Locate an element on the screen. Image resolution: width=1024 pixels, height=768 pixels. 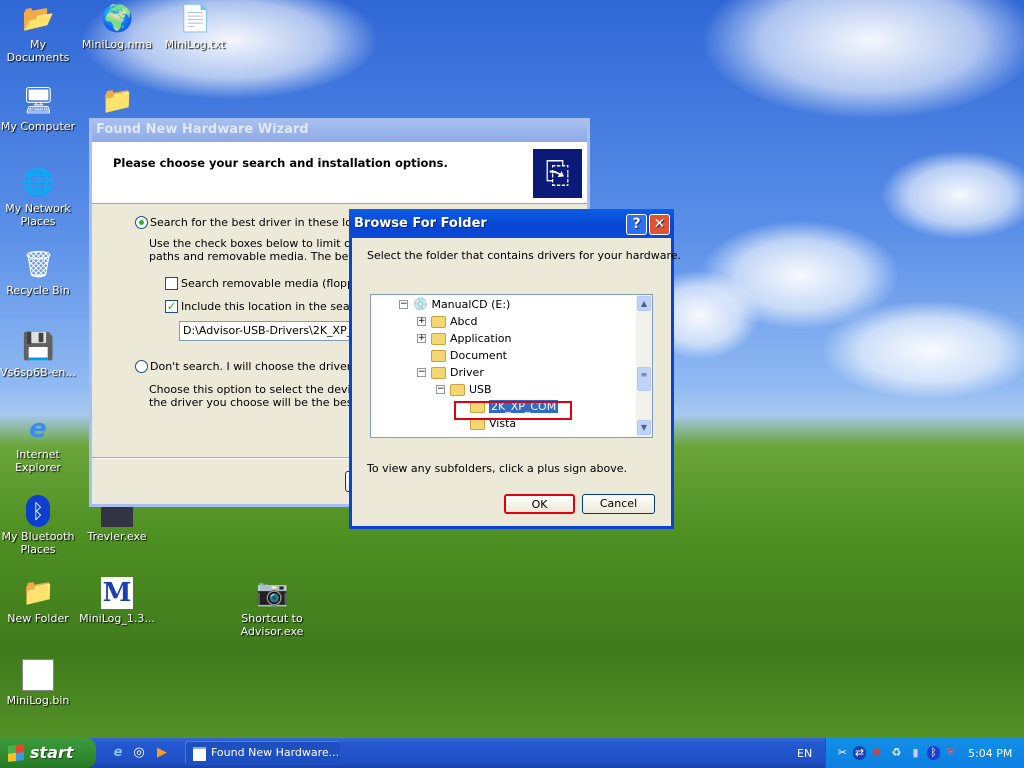
desktop-icon-my-bluetooth-places: ᛒ My Bluetooth Places is located at coordinates (38, 525).